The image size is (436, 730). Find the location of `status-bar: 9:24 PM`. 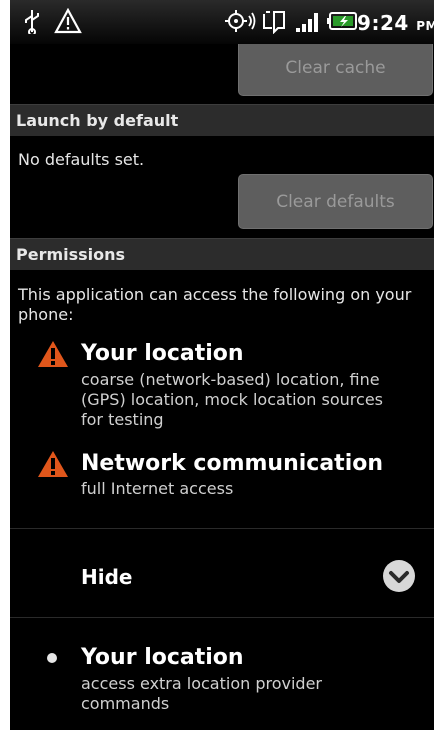

status-bar: 9:24 PM is located at coordinates (222, 22).